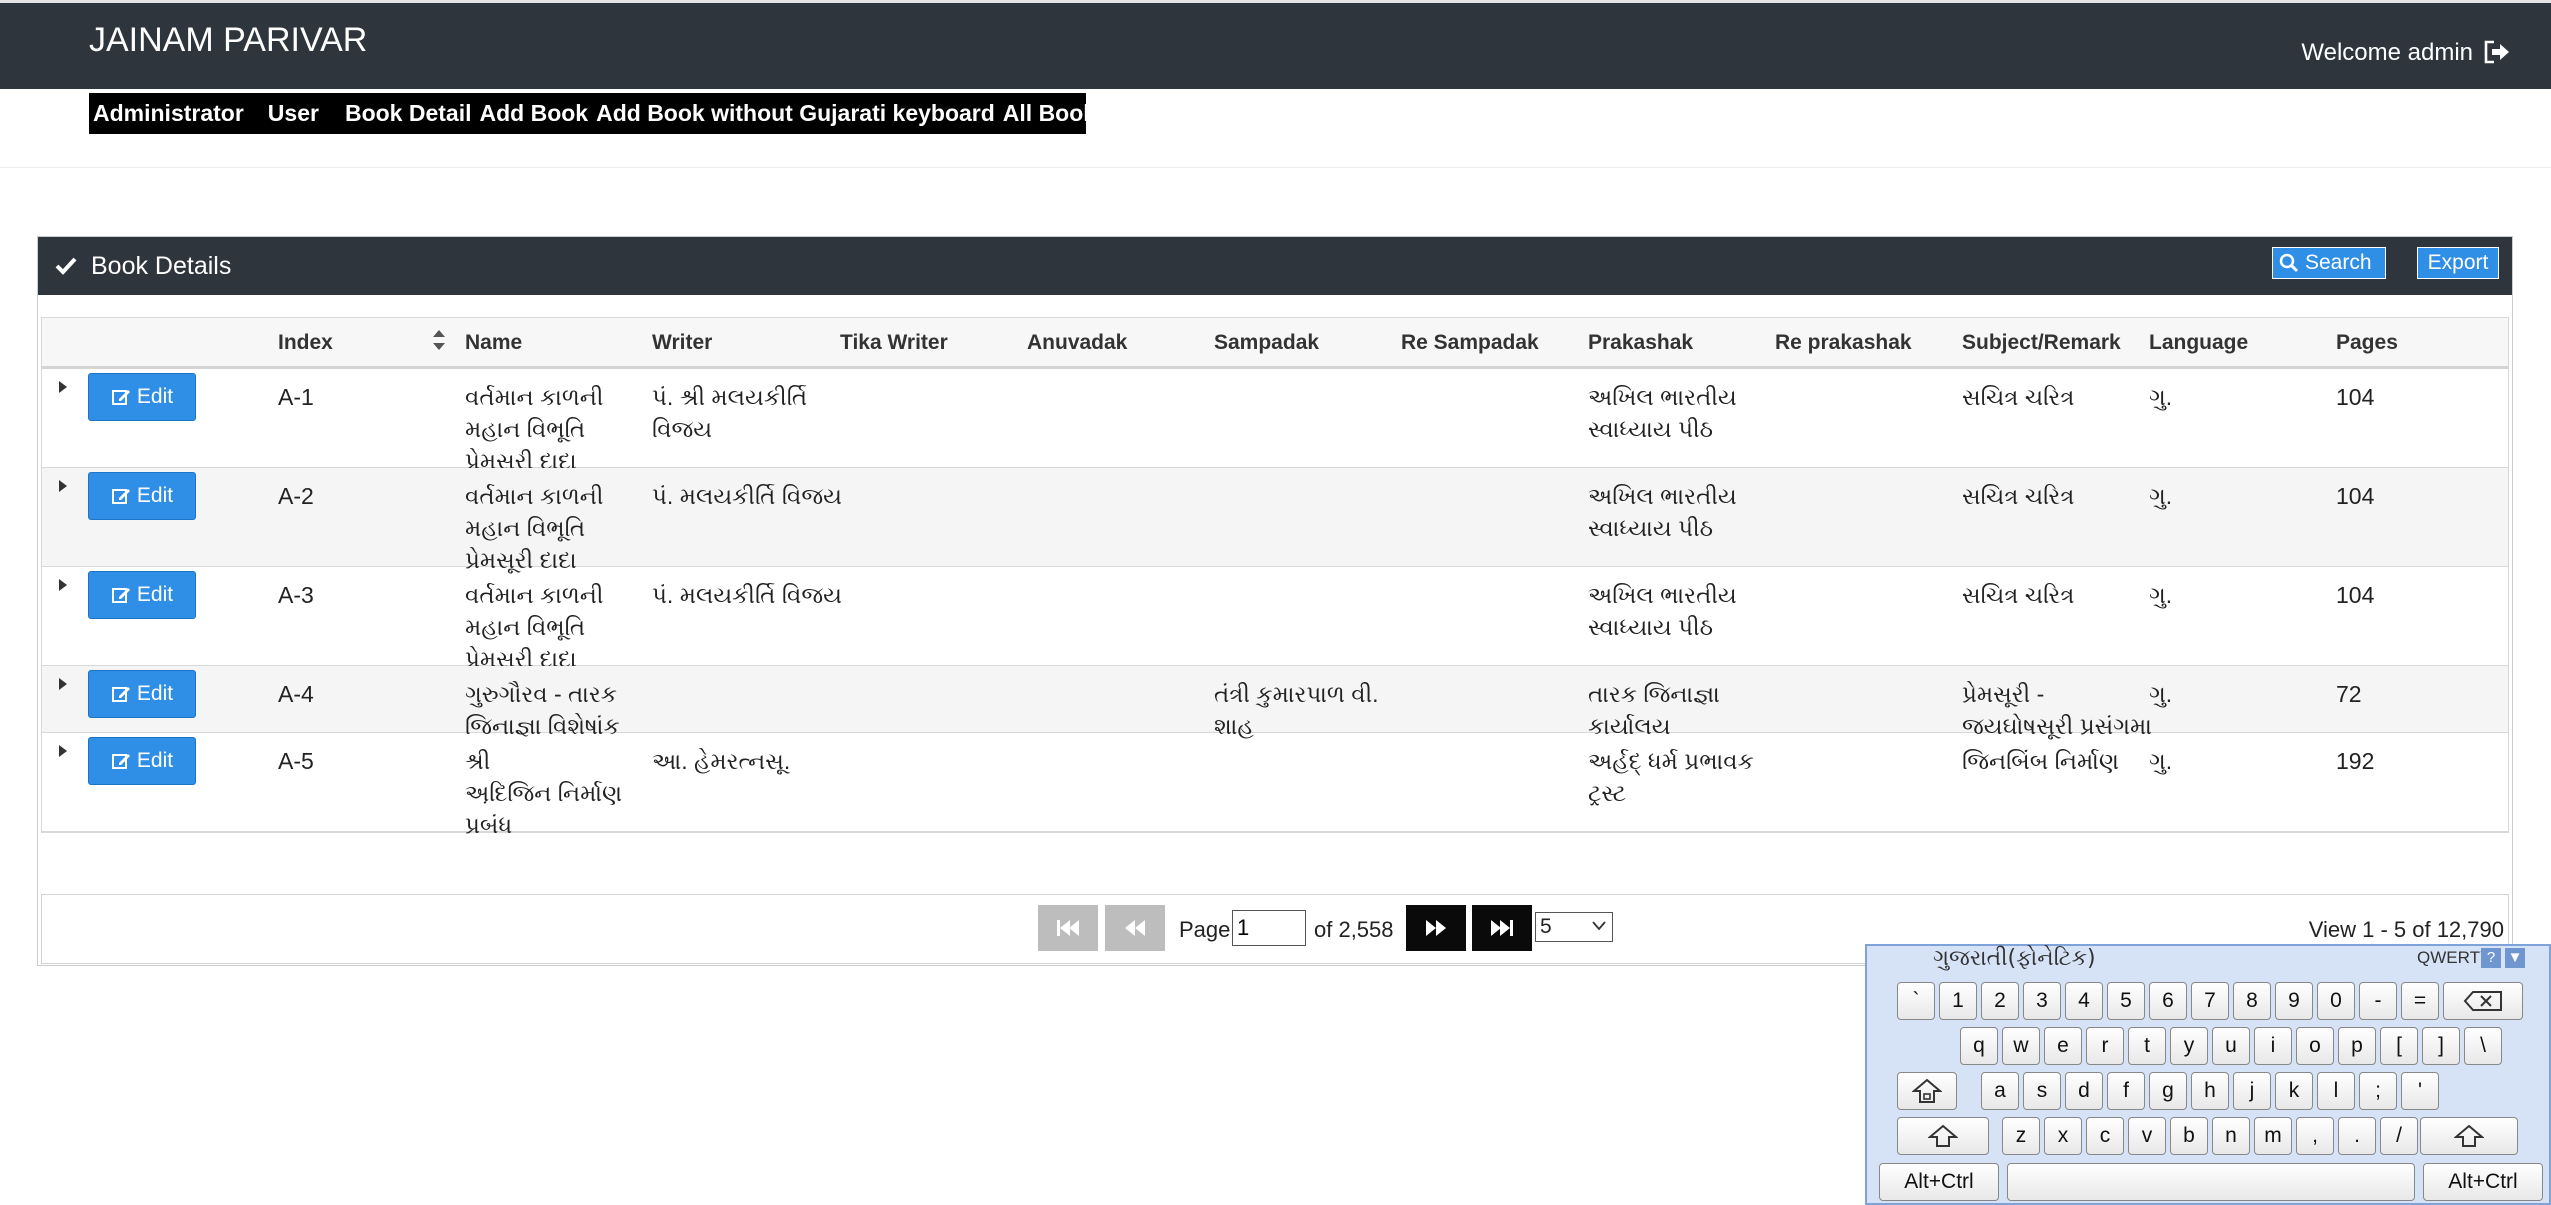 Image resolution: width=2551 pixels, height=1205 pixels. What do you see at coordinates (1077, 343) in the screenshot?
I see `col-anuvadak: Anuvadak` at bounding box center [1077, 343].